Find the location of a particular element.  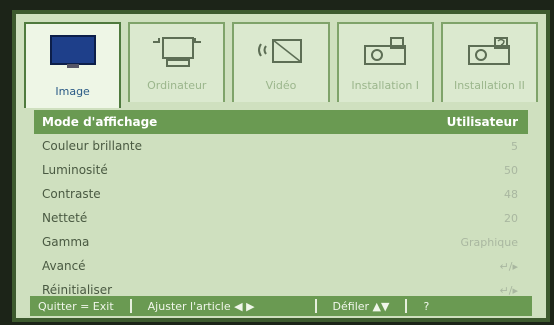

menu-item-mode-affichage: Mode d'affichage Utilisateur is located at coordinates (281, 122).